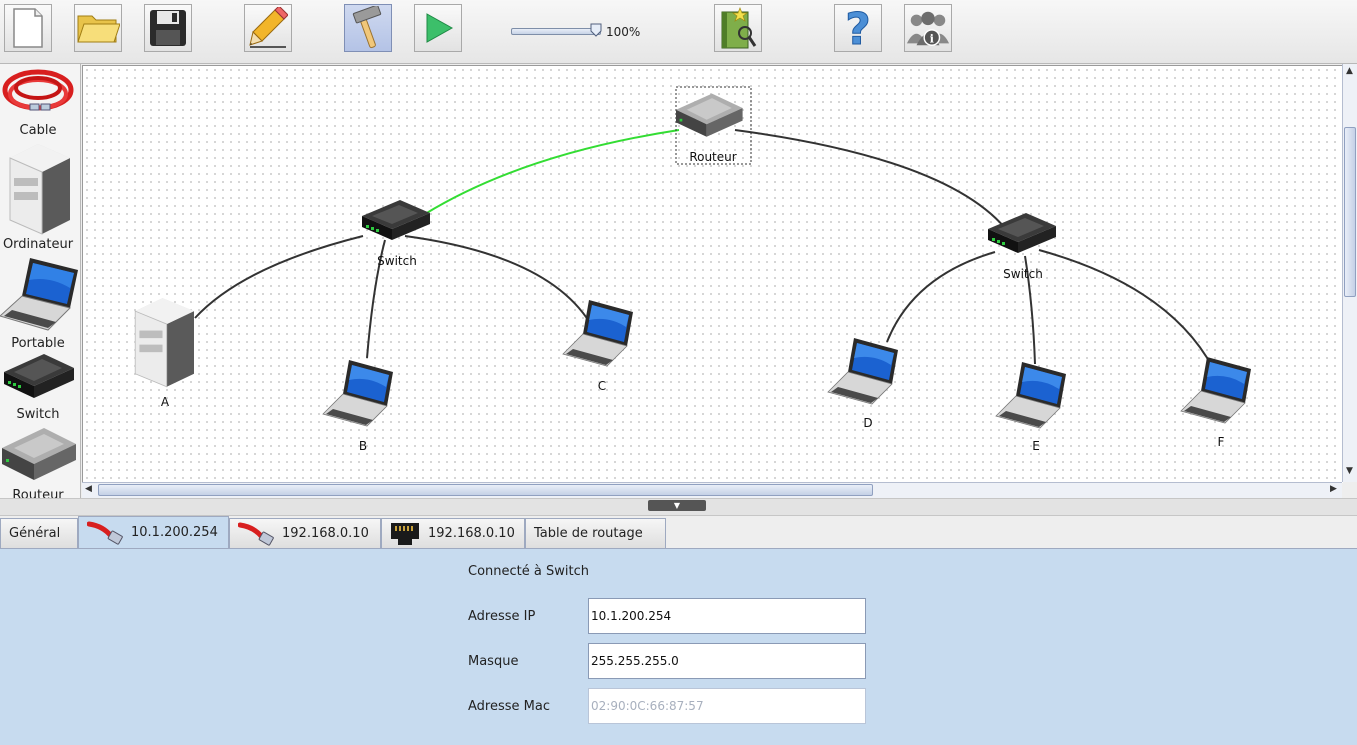  I want to click on palette-label-portable: Portable, so click(38, 343).